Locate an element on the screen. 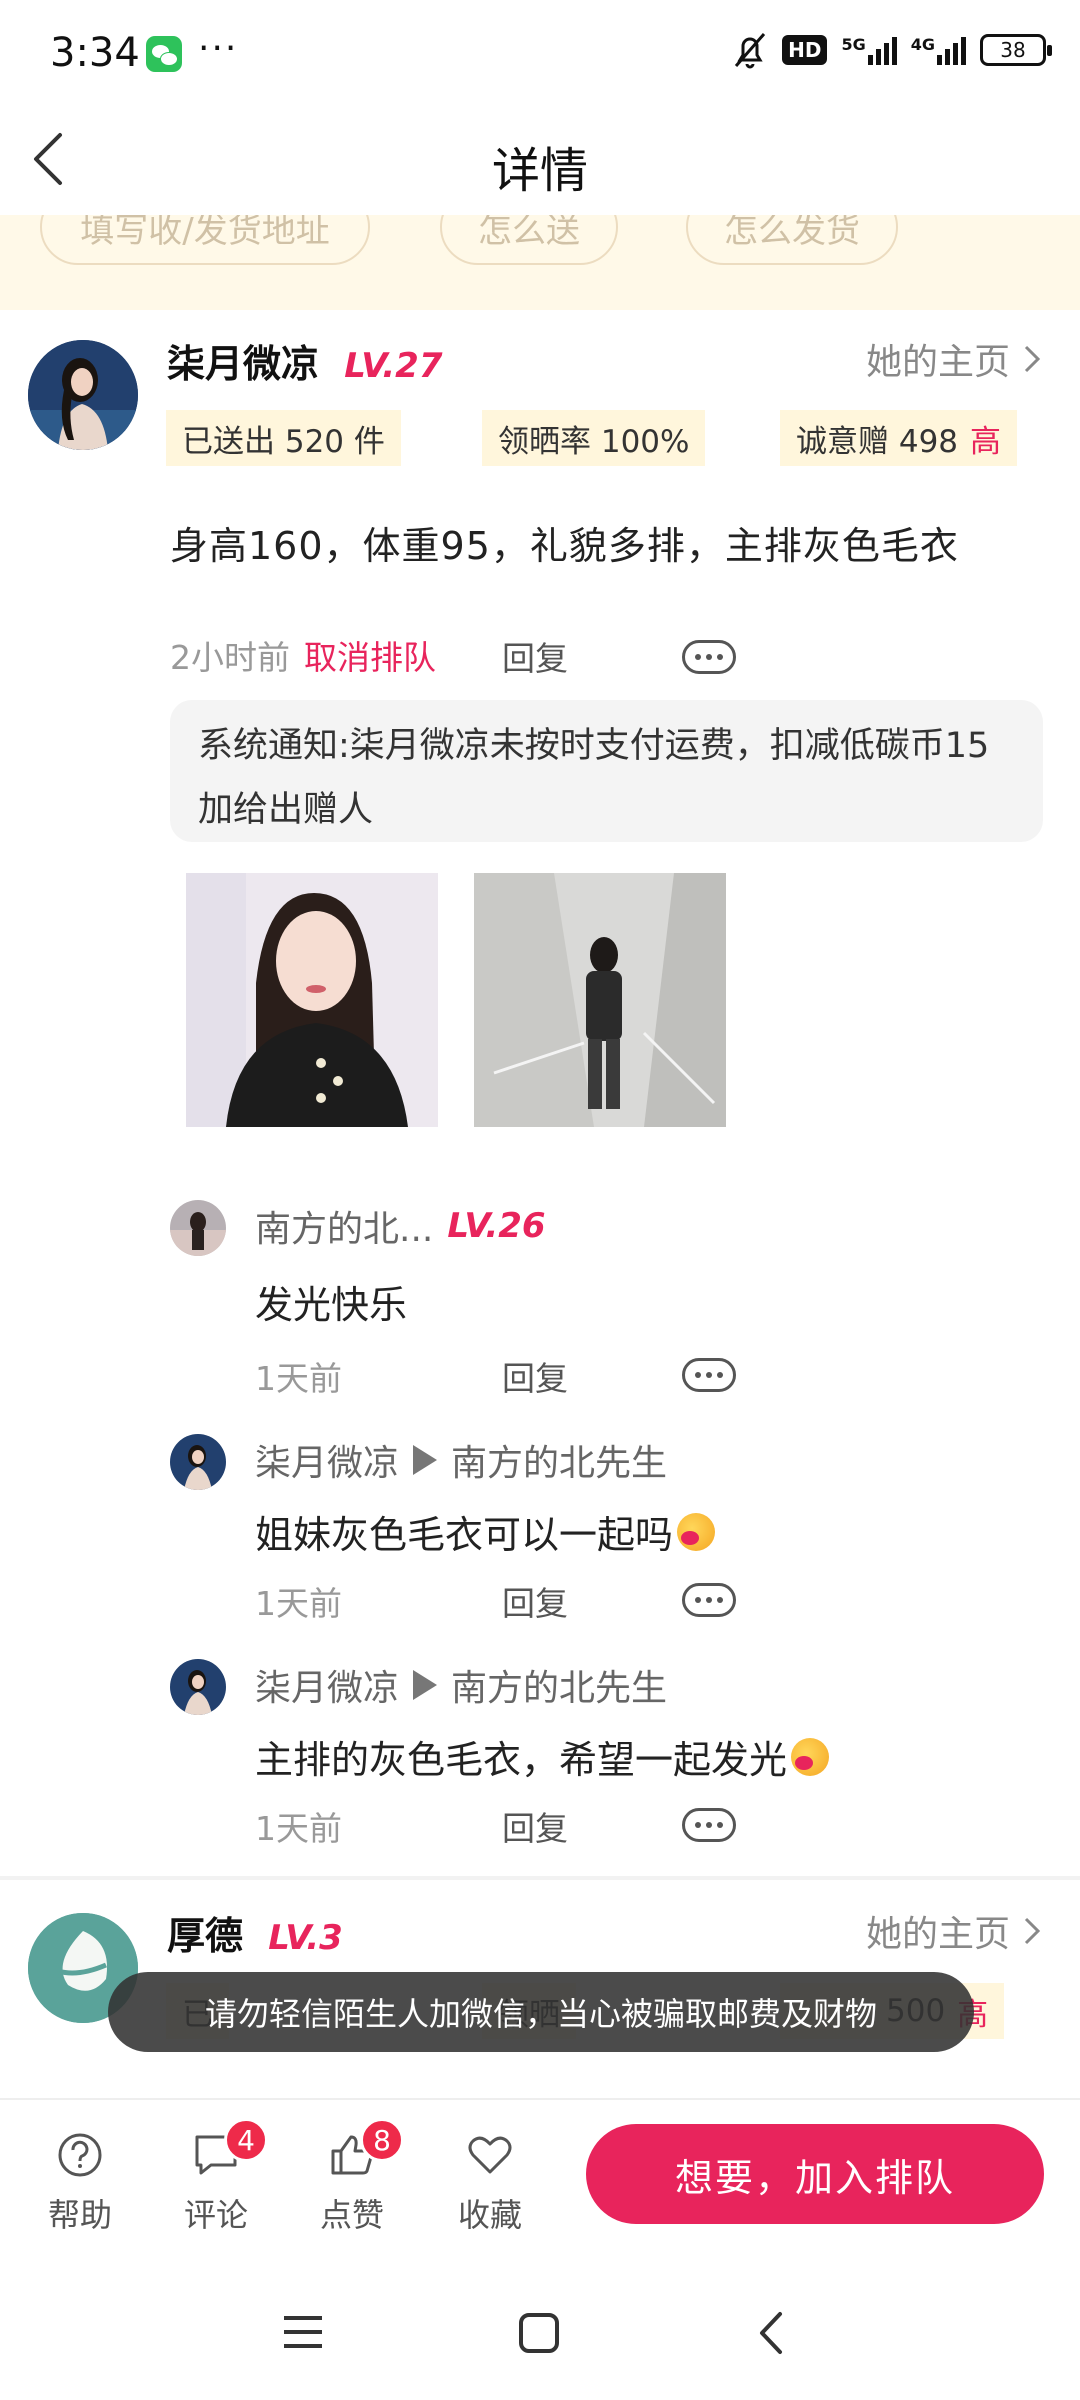 The image size is (1080, 2400). comment-text: 姐妹灰色毛衣可以一起吗 is located at coordinates (485, 1531).